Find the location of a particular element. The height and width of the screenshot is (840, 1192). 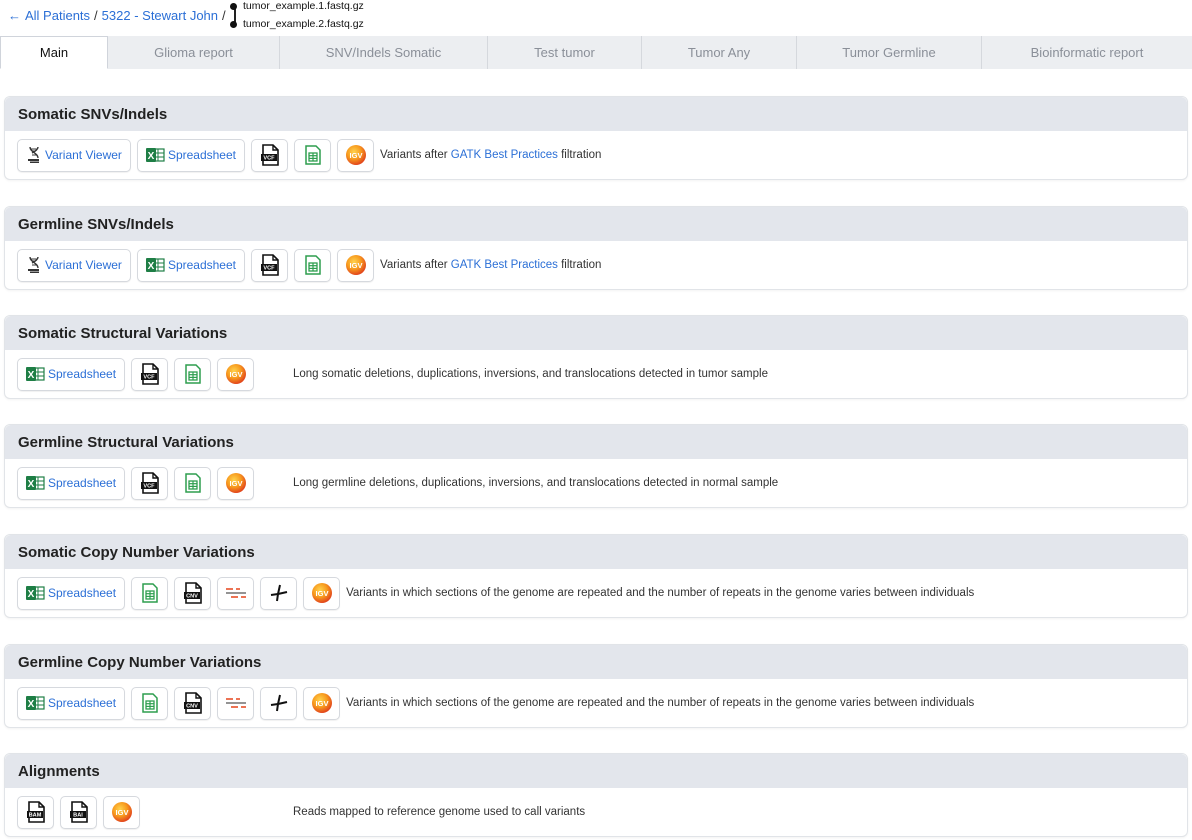

breadcrumb-patient: 5322 - Stewart John is located at coordinates (160, 15).